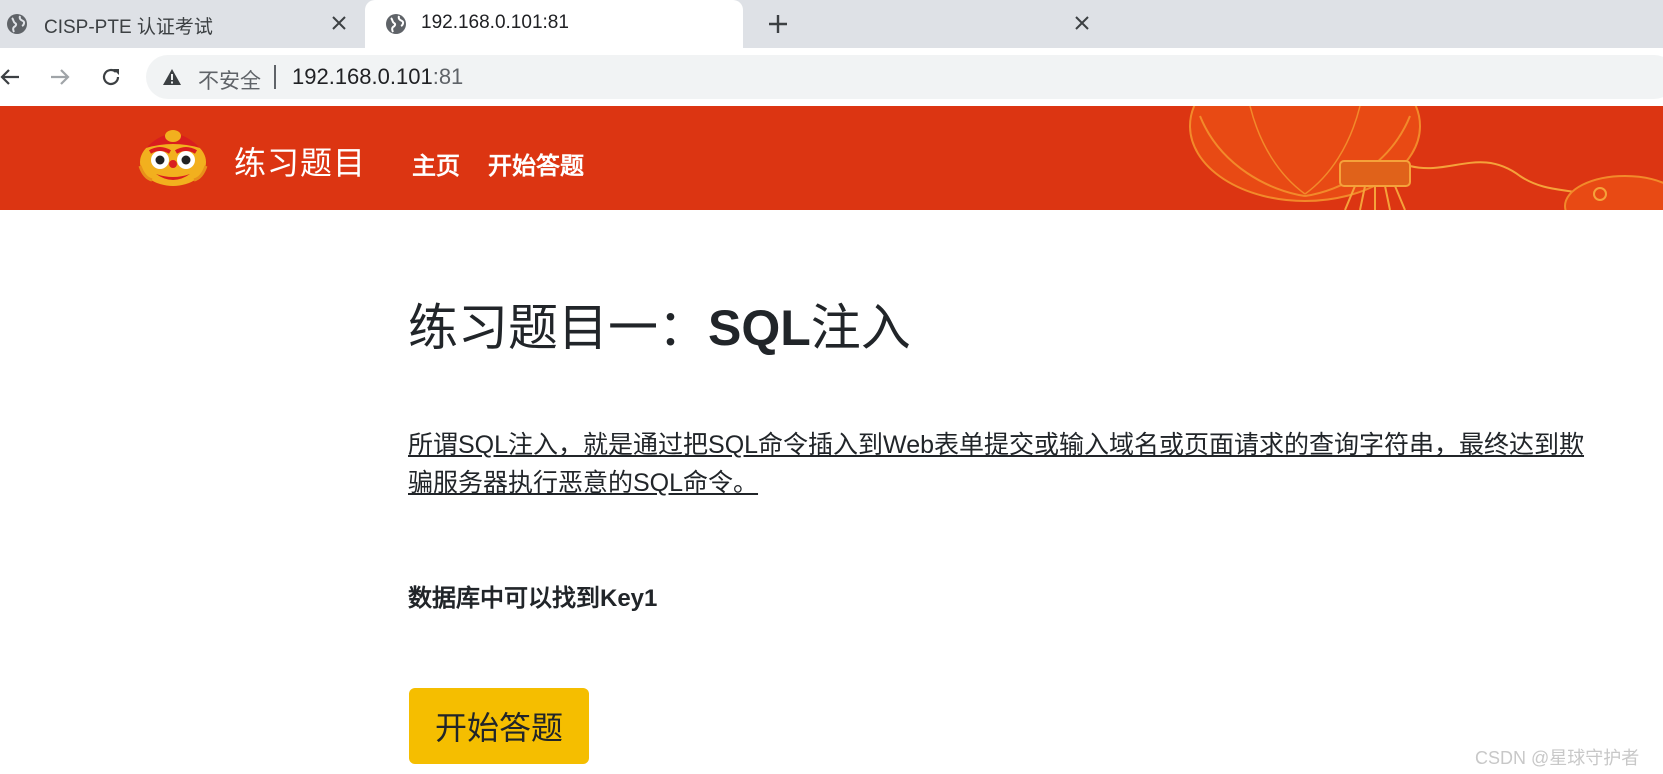 The width and height of the screenshot is (1663, 774). I want to click on nav-home-link: 主页, so click(436, 163).